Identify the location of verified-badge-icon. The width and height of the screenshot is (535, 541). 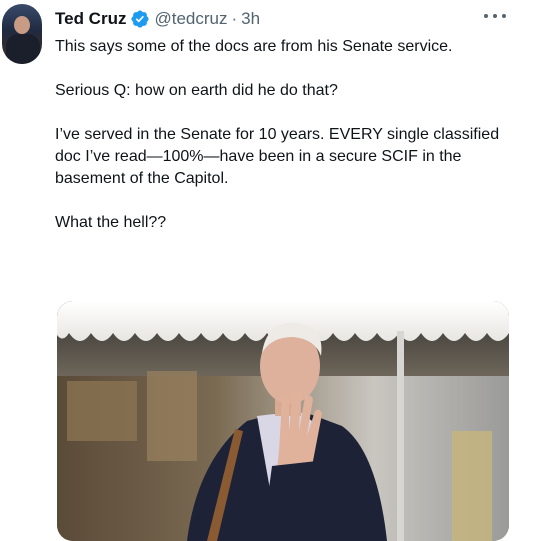
(140, 19).